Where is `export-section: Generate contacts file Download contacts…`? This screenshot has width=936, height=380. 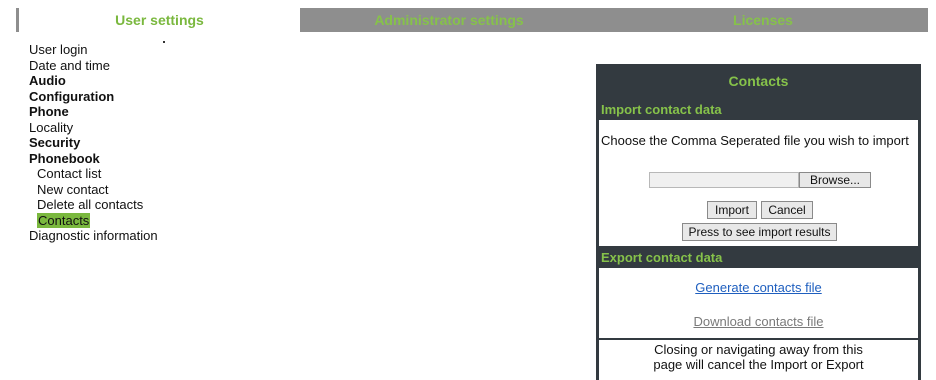 export-section: Generate contacts file Download contacts… is located at coordinates (758, 303).